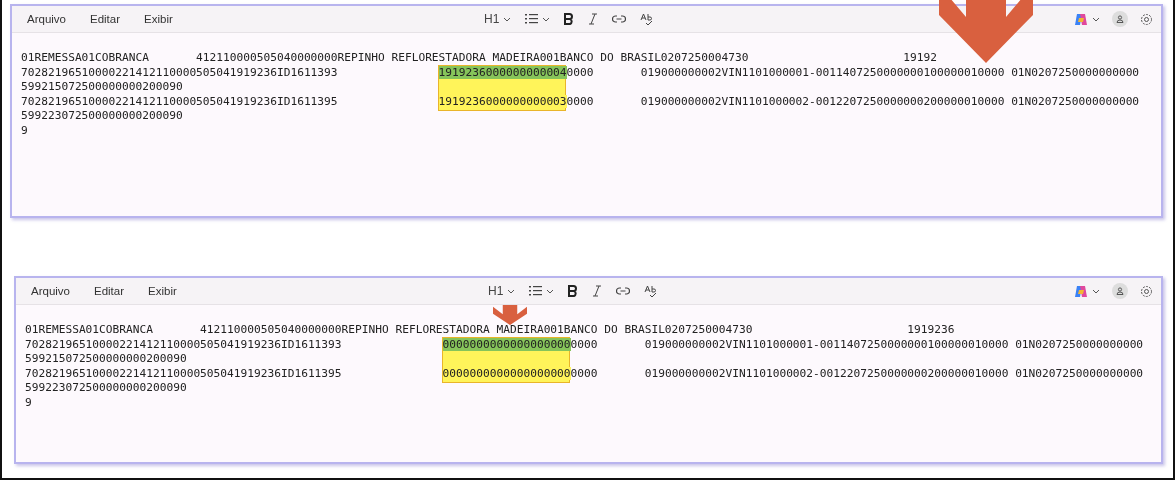 The width and height of the screenshot is (1175, 480). What do you see at coordinates (732, 329) in the screenshot?
I see `document-text: DEIRA001BANCO DO BRASIL0207250004730 1919236` at bounding box center [732, 329].